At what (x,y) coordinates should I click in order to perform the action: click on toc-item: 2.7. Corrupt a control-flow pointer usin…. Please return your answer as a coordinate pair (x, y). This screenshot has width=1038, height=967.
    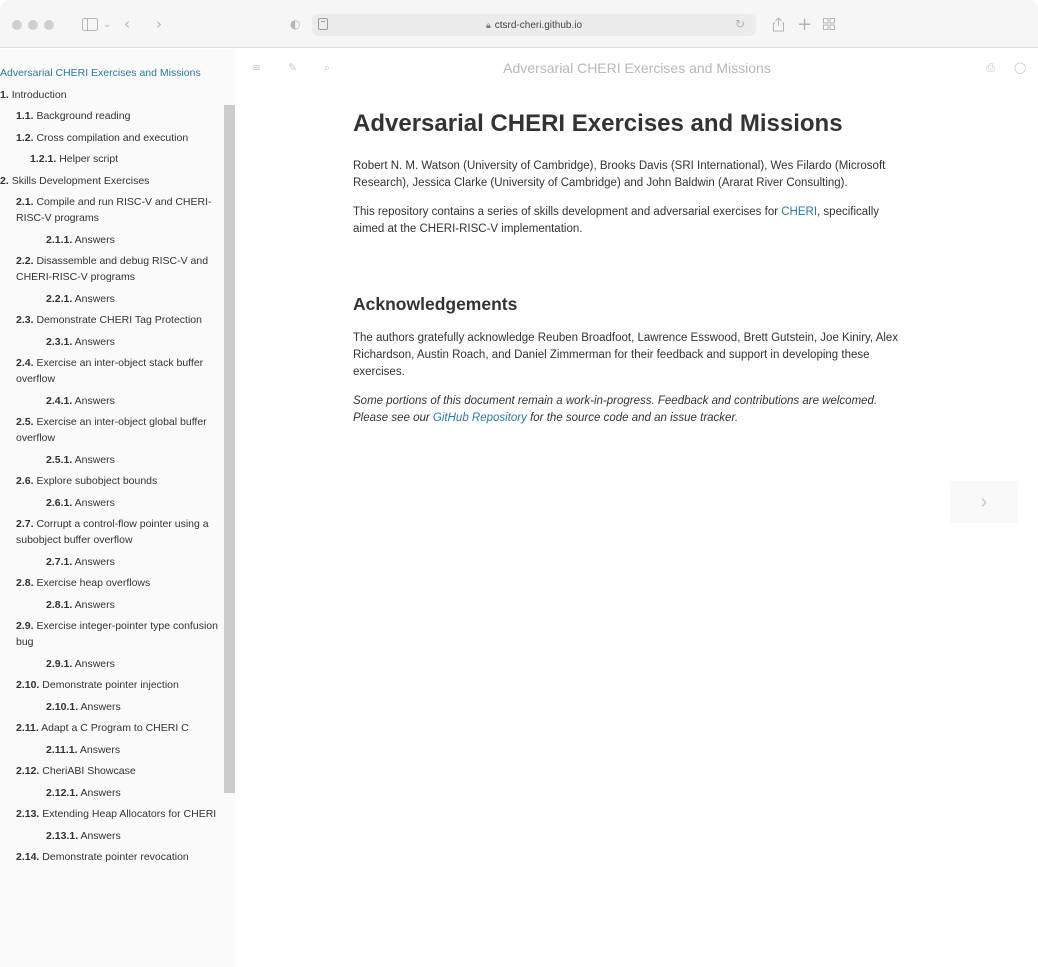
    Looking at the image, I should click on (112, 532).